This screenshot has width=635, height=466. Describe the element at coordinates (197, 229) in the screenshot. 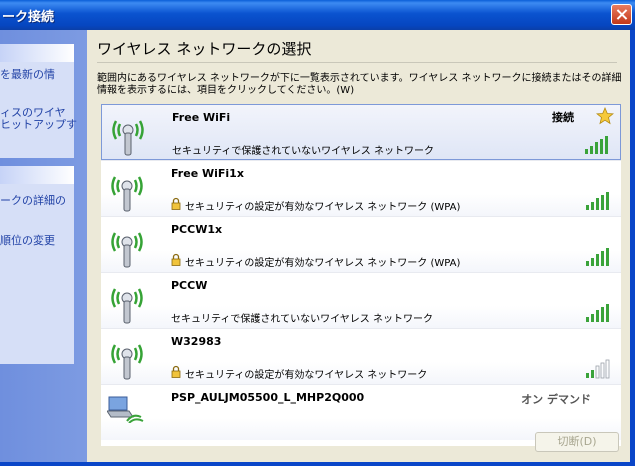

I see `network-name: PCCW1x` at that location.